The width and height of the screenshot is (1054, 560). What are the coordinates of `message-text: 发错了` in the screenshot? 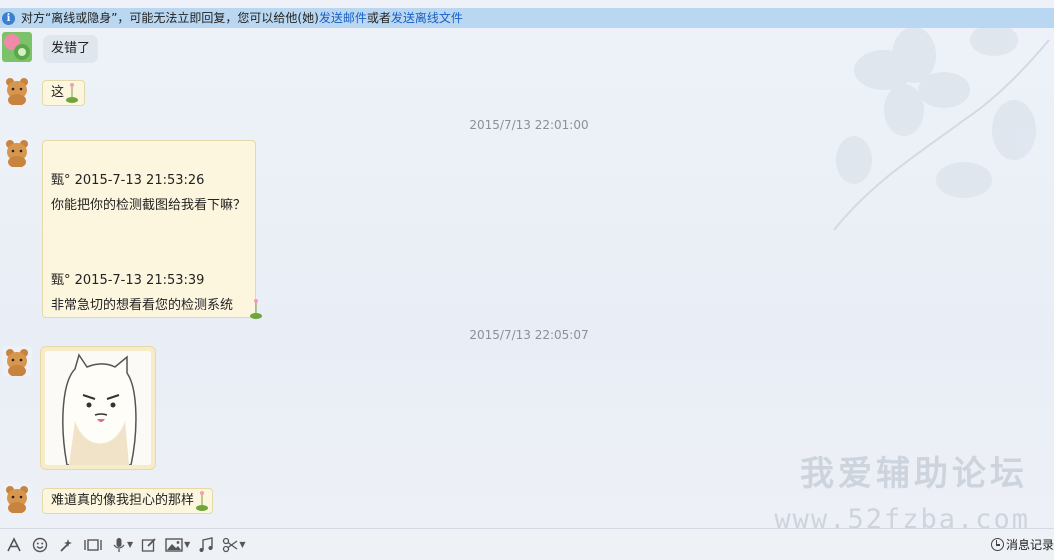 It's located at (71, 48).